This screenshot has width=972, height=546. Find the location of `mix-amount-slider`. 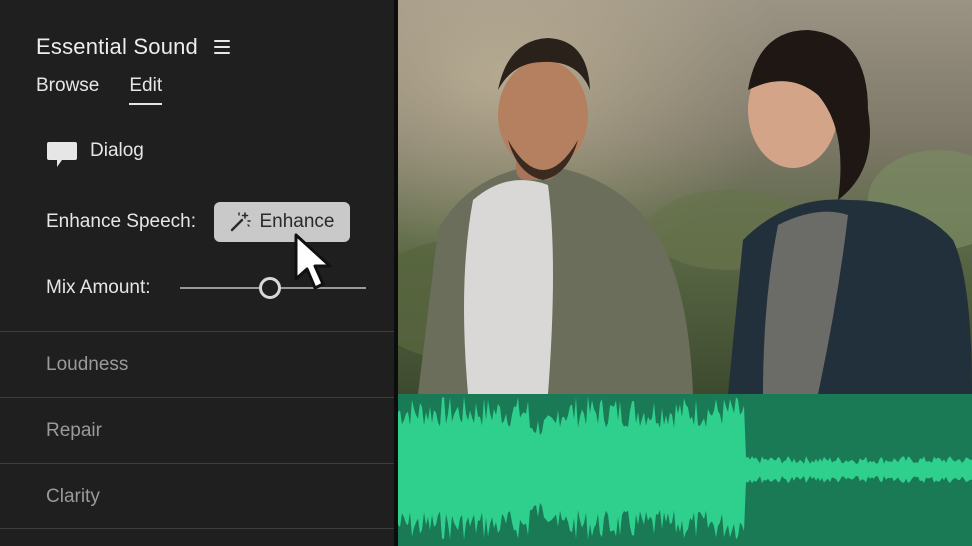

mix-amount-slider is located at coordinates (273, 288).